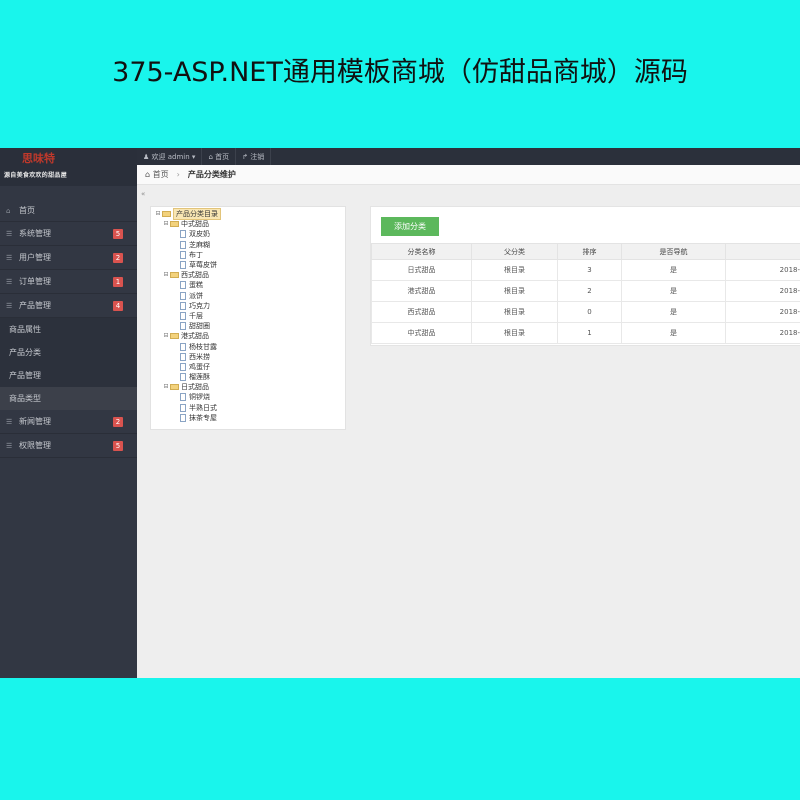  What do you see at coordinates (118, 258) in the screenshot?
I see `count-badge: 2` at bounding box center [118, 258].